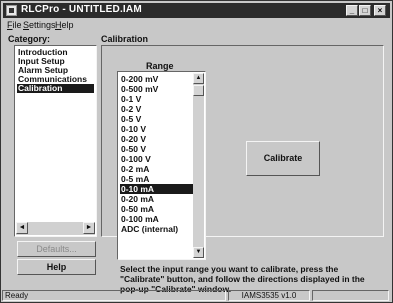 This screenshot has width=393, height=303. Describe the element at coordinates (352, 10) in the screenshot. I see `minimize-button: _` at that location.